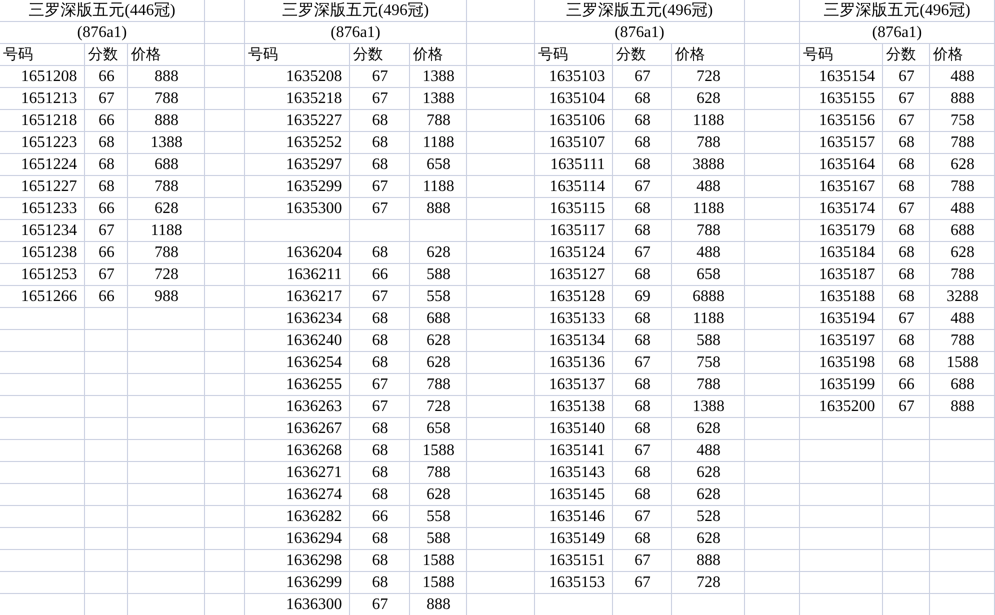 This screenshot has width=995, height=615. What do you see at coordinates (314, 473) in the screenshot?
I see `table-cell-text: 1636271` at bounding box center [314, 473].